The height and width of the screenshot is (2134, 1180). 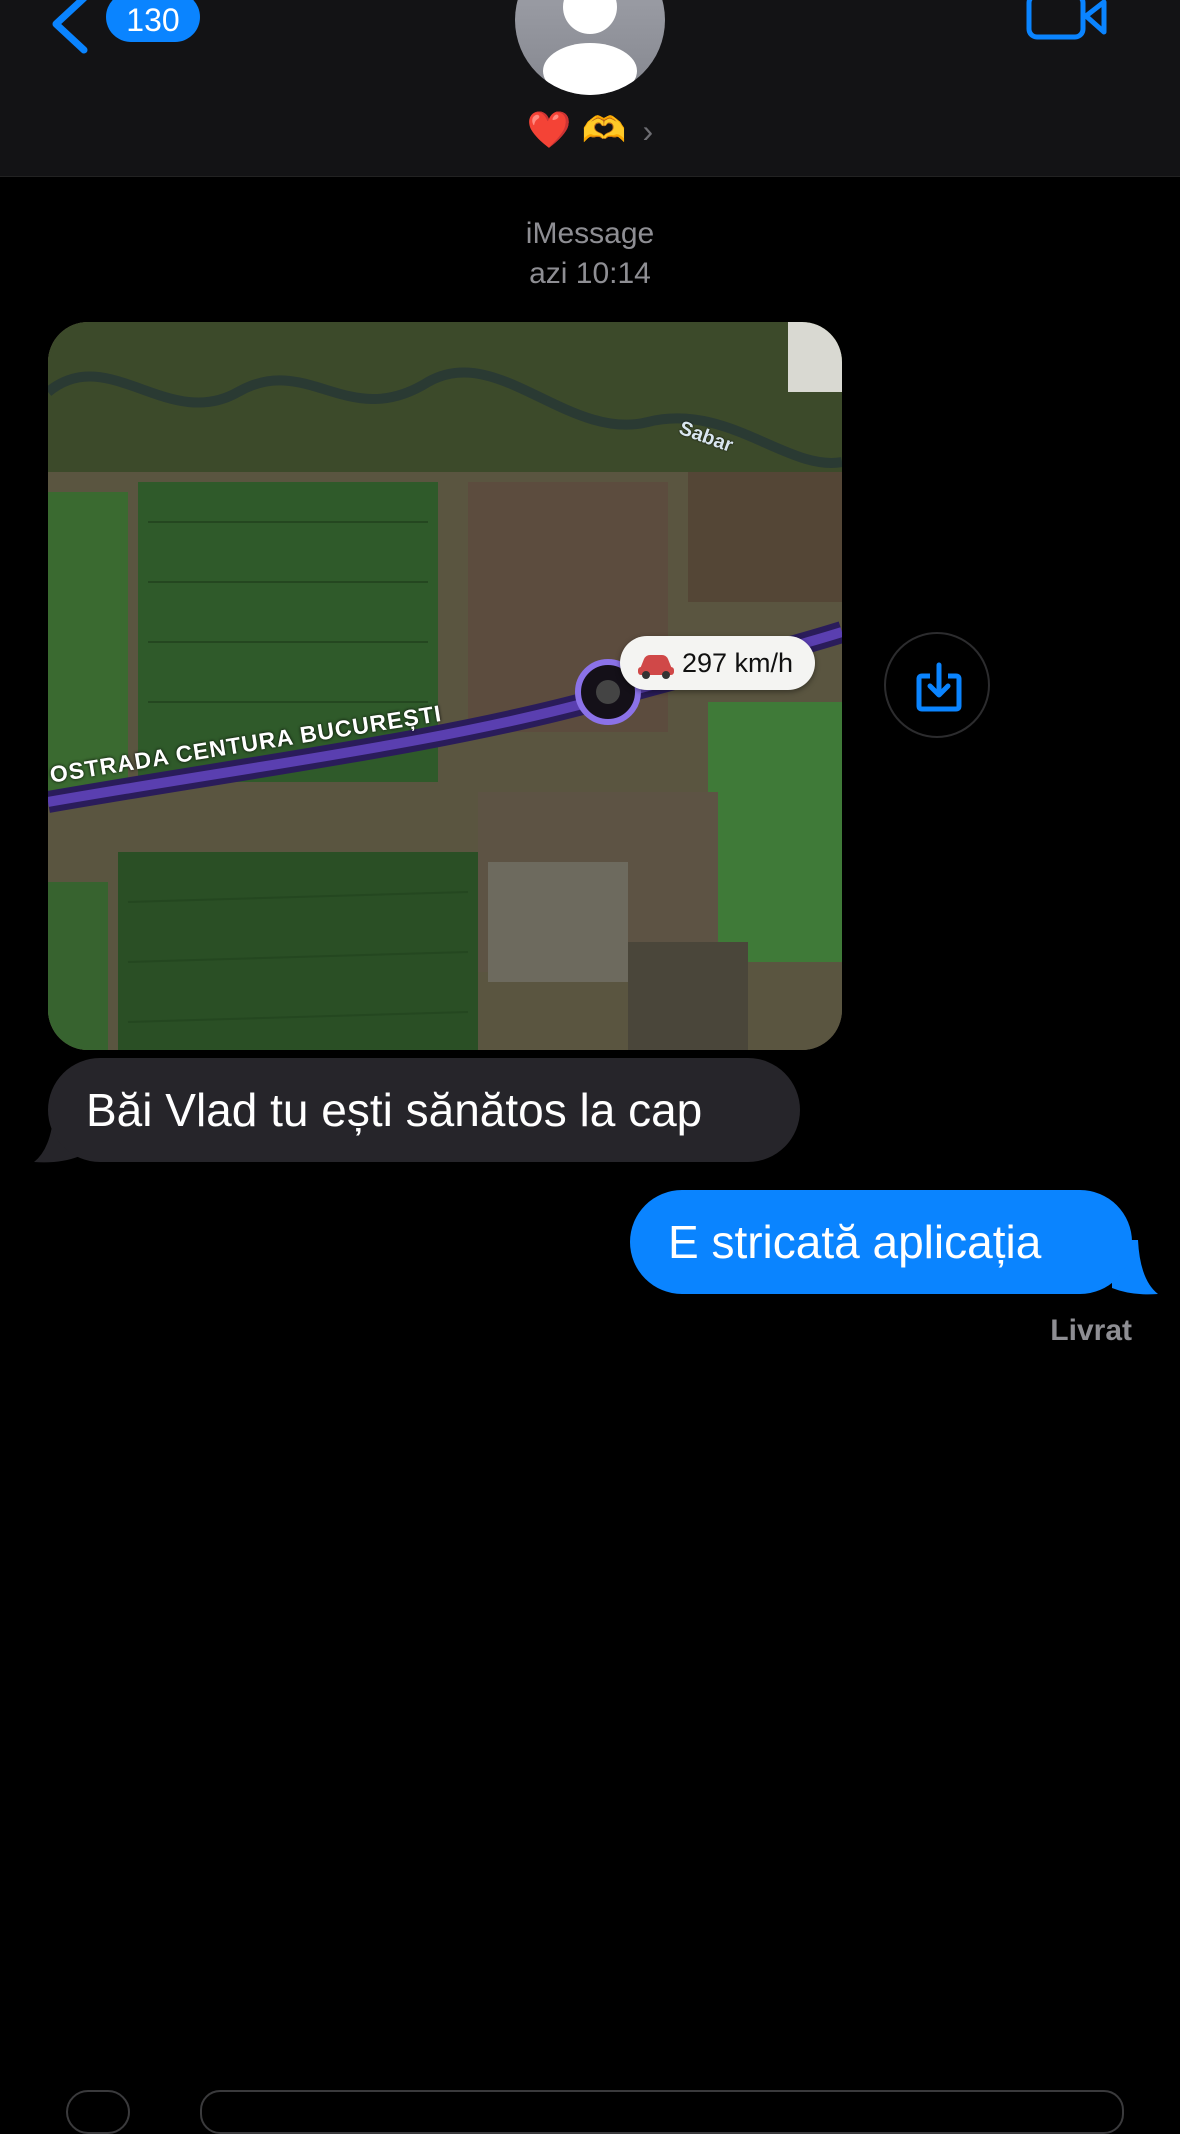 What do you see at coordinates (590, 233) in the screenshot?
I see `service-label: iMessage` at bounding box center [590, 233].